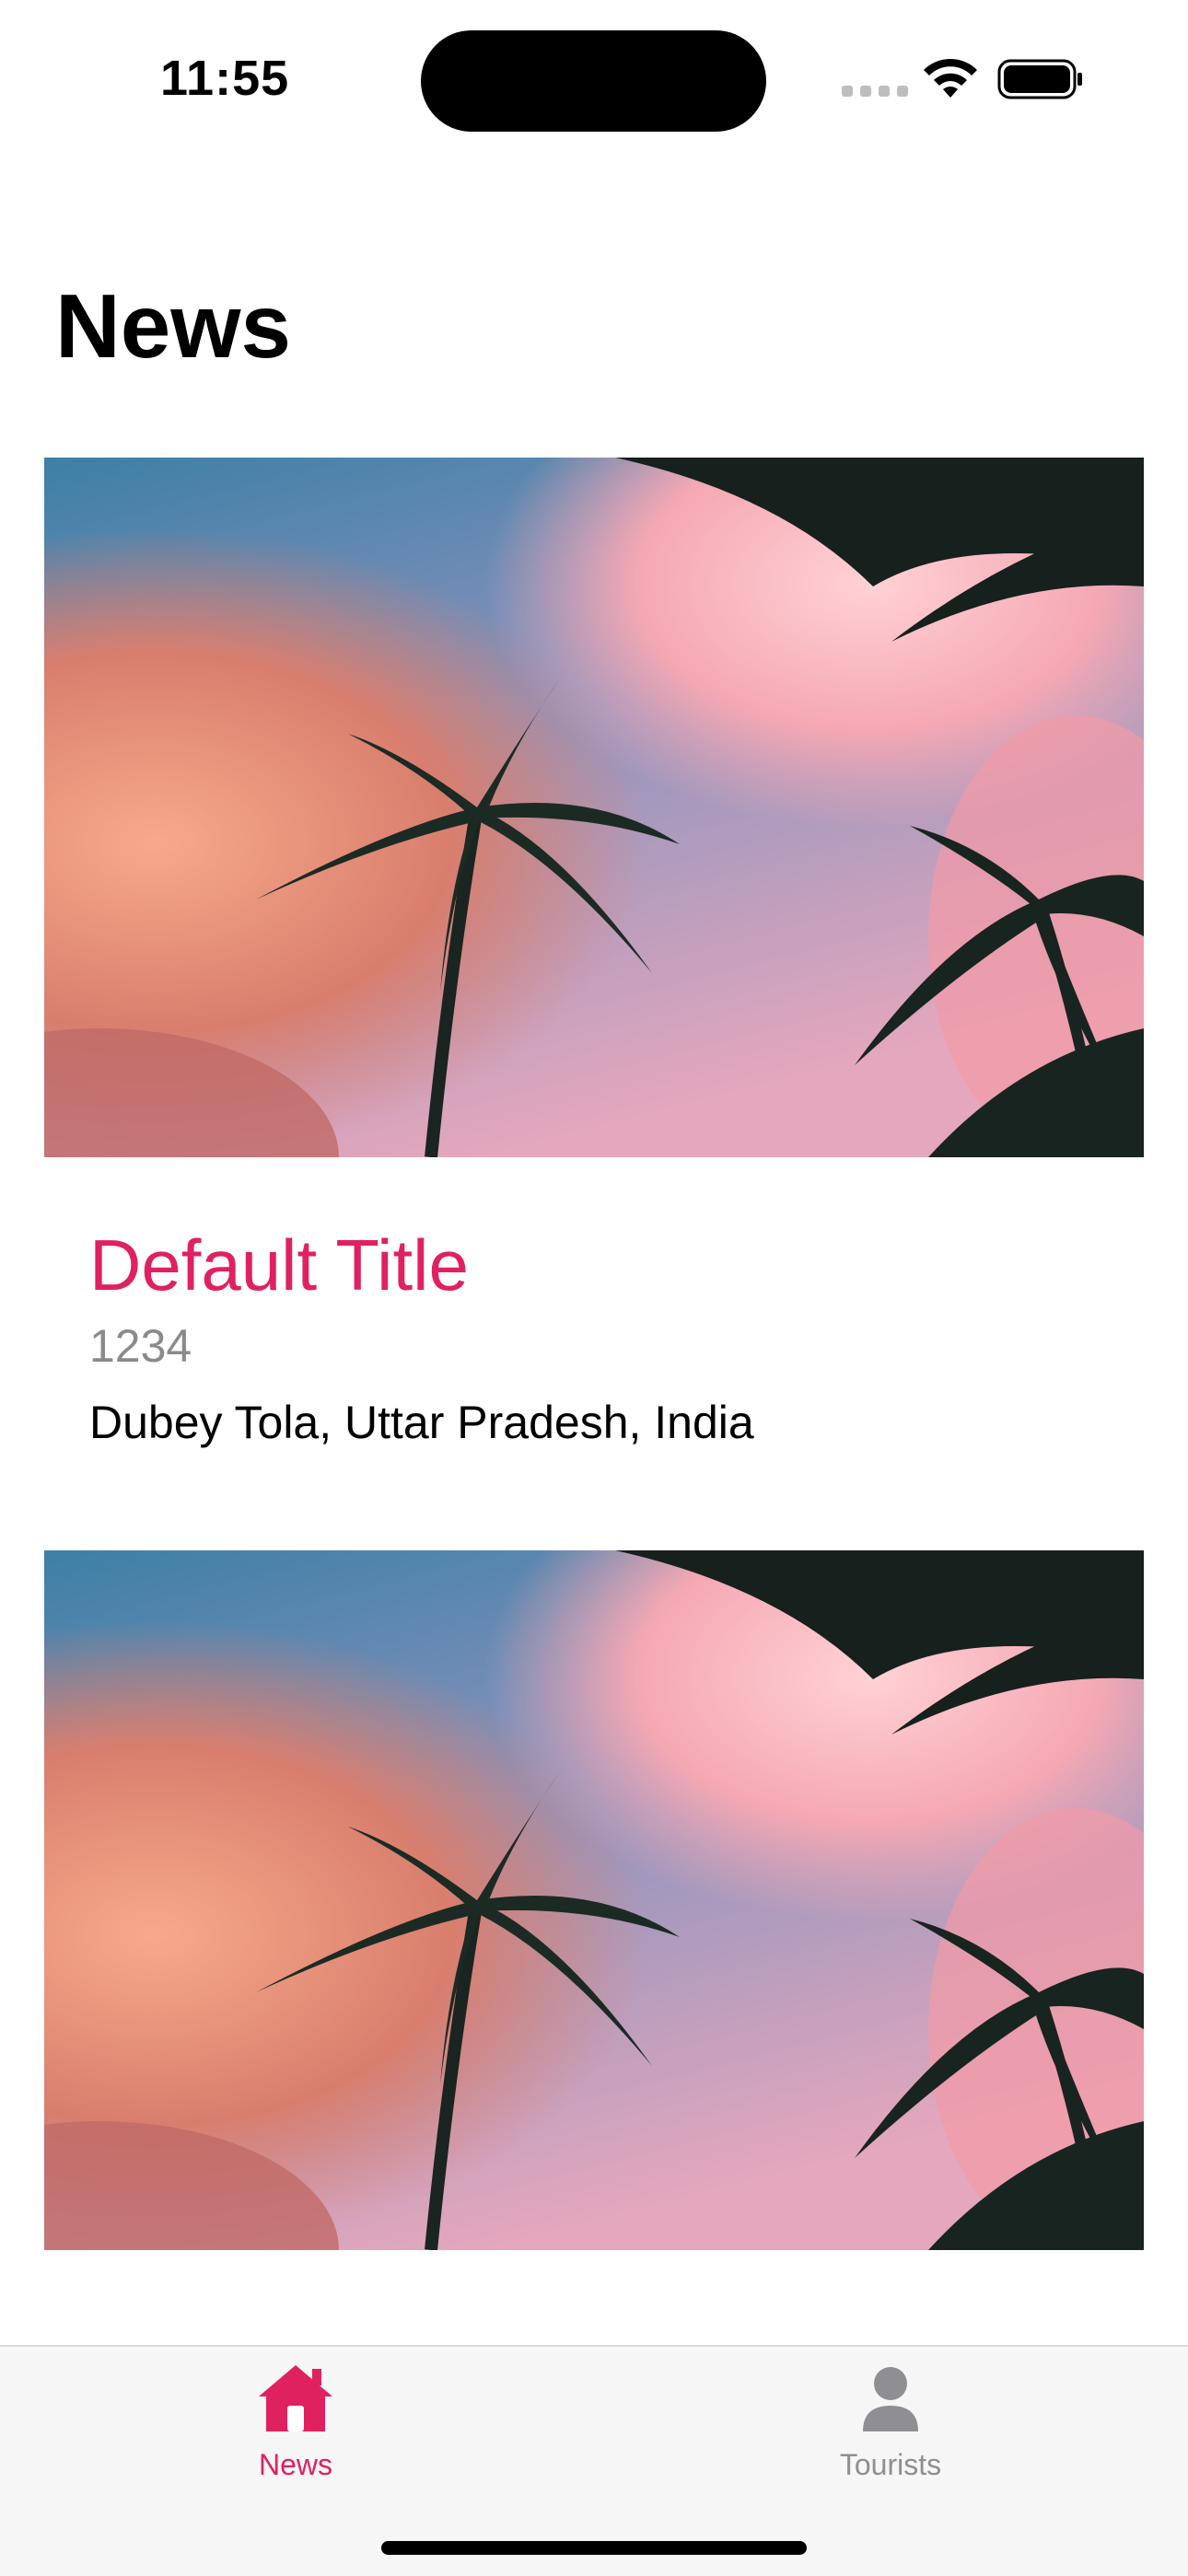 The height and width of the screenshot is (2576, 1188). Describe the element at coordinates (594, 2460) in the screenshot. I see `tab-bar: News Tourists` at that location.